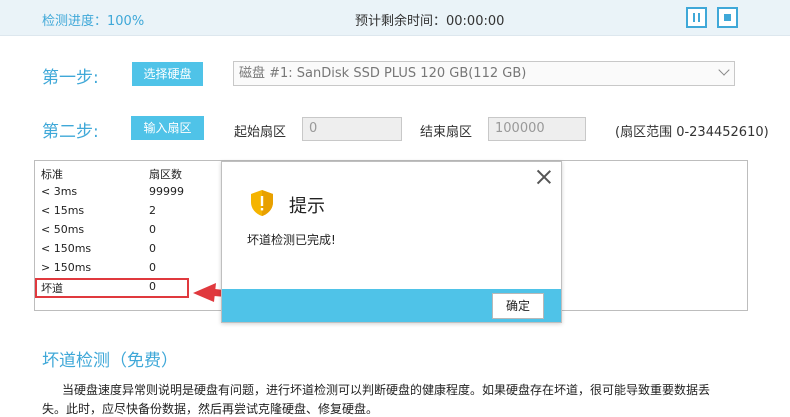  What do you see at coordinates (544, 177) in the screenshot?
I see `close-icon` at bounding box center [544, 177].